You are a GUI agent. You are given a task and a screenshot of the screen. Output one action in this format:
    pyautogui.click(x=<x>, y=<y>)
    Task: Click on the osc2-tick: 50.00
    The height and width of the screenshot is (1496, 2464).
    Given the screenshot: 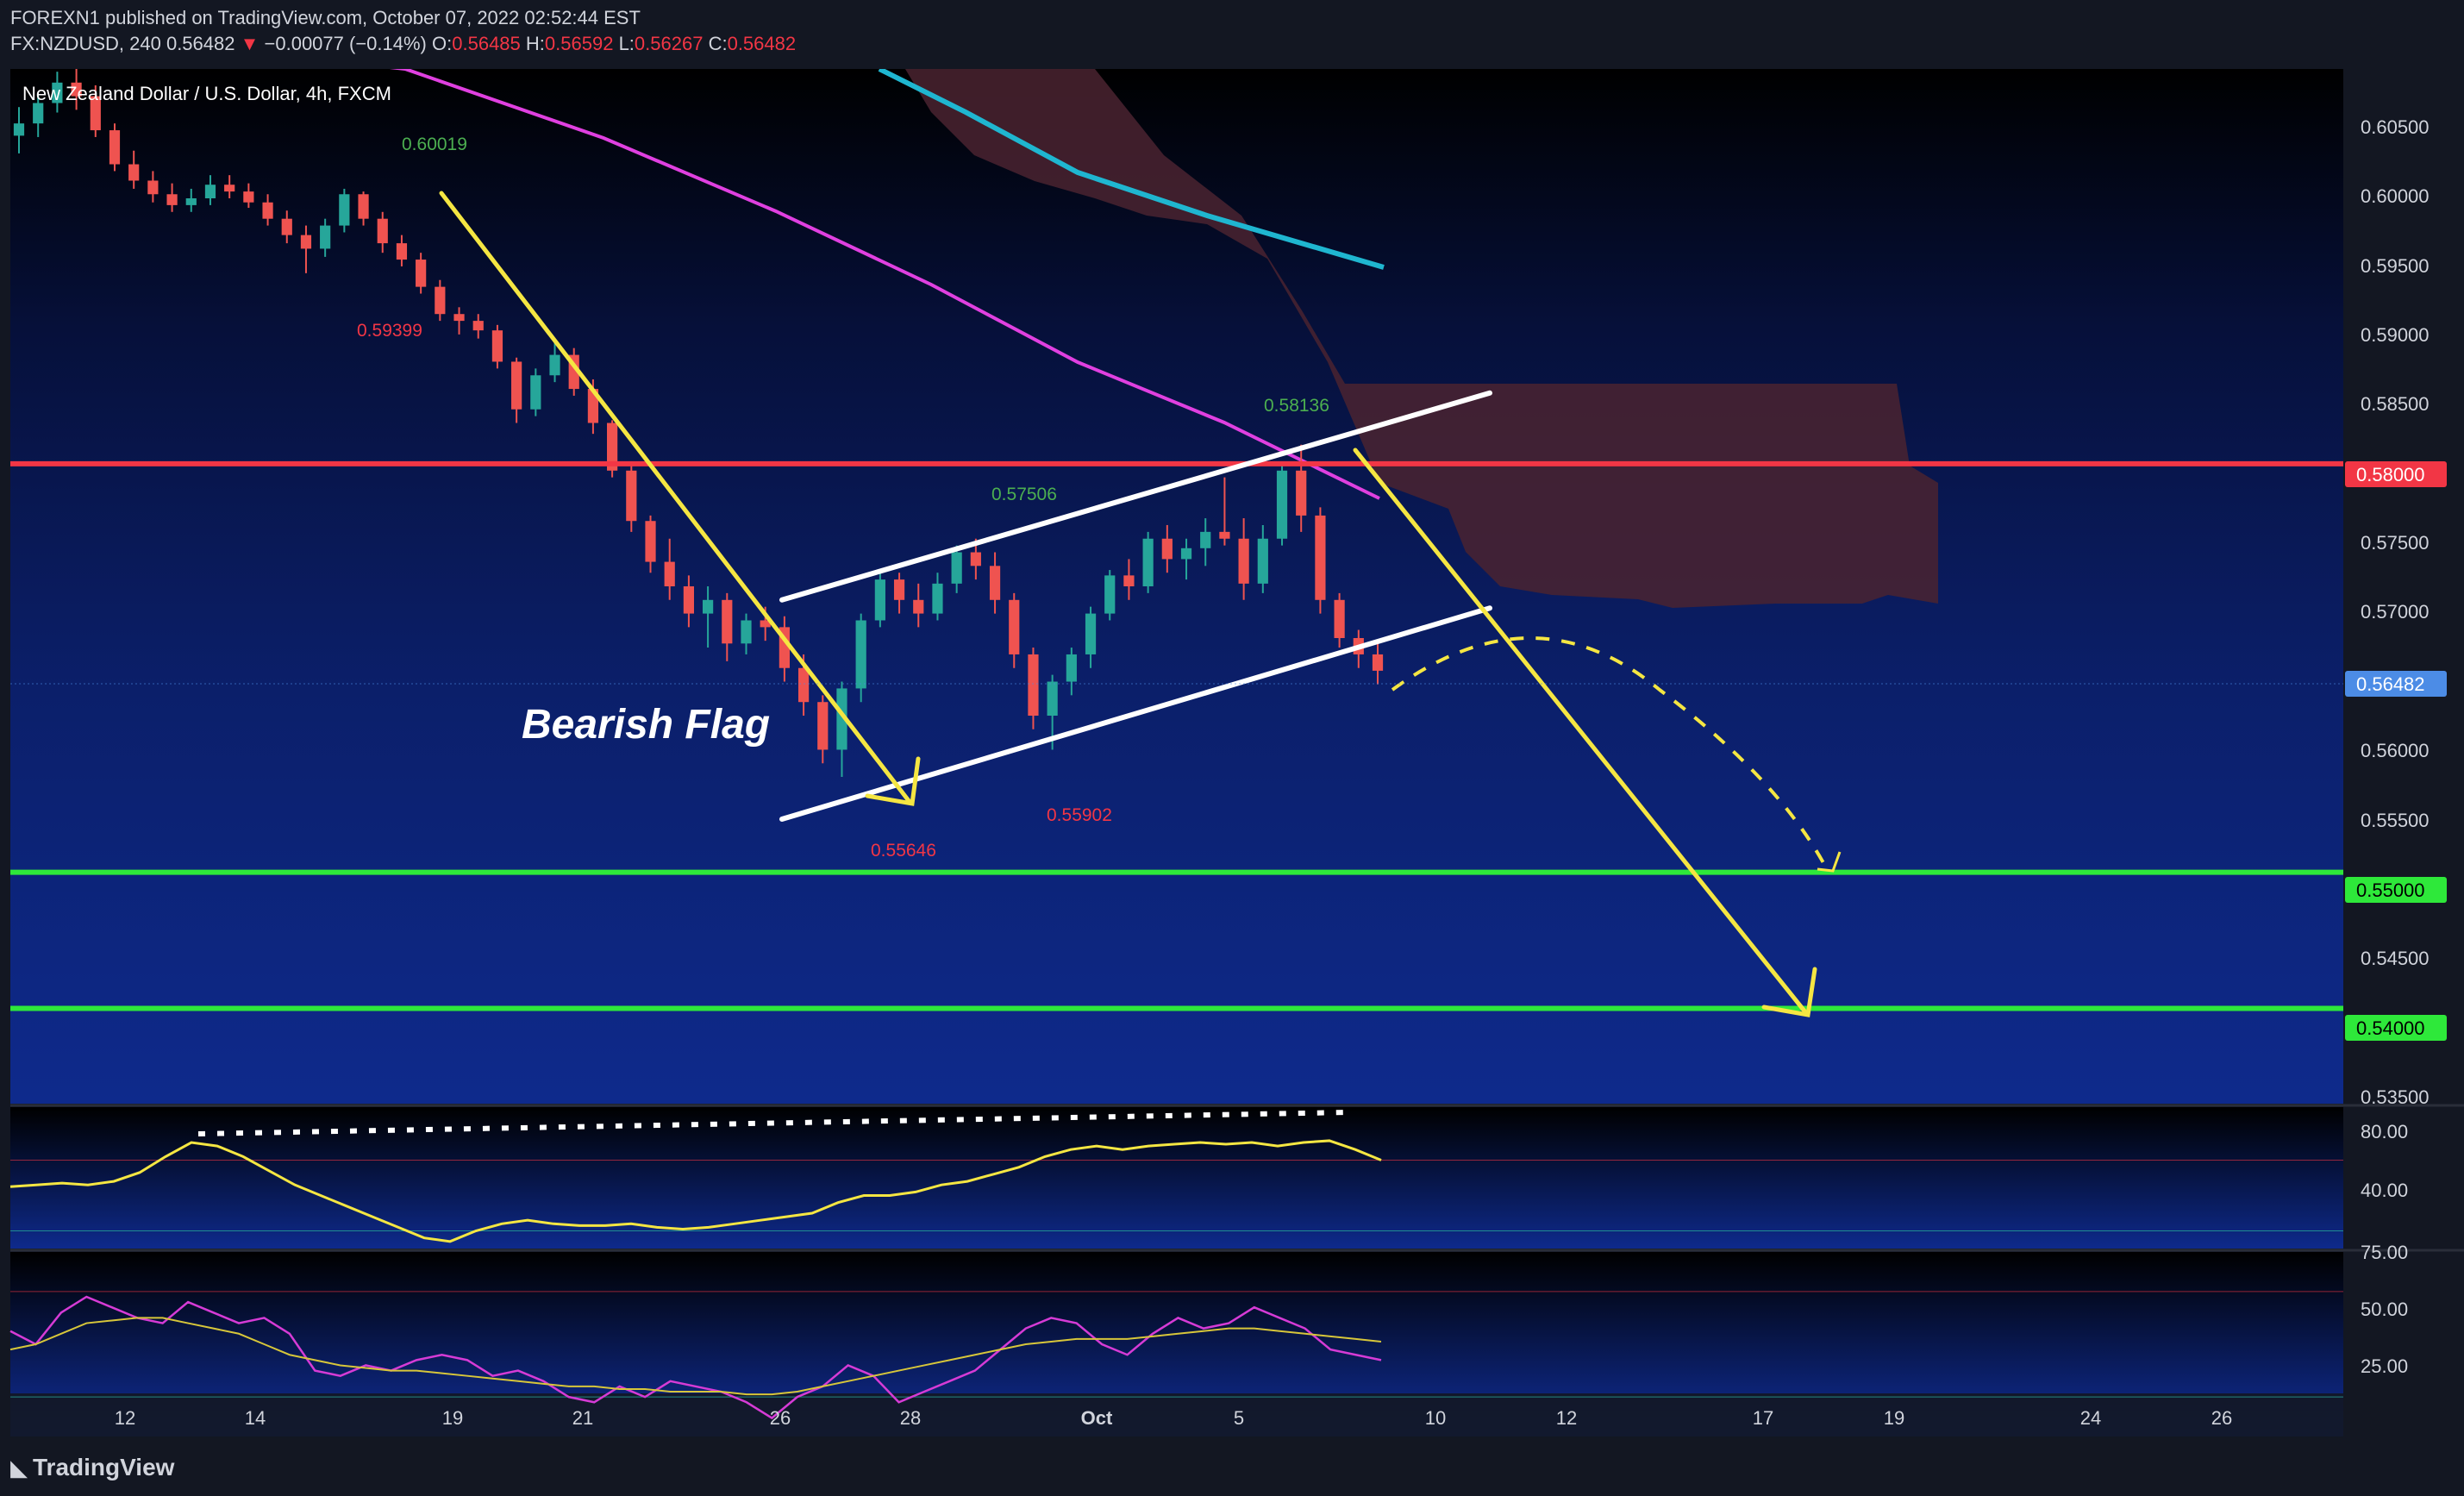 What is the action you would take?
    pyautogui.click(x=2384, y=1309)
    